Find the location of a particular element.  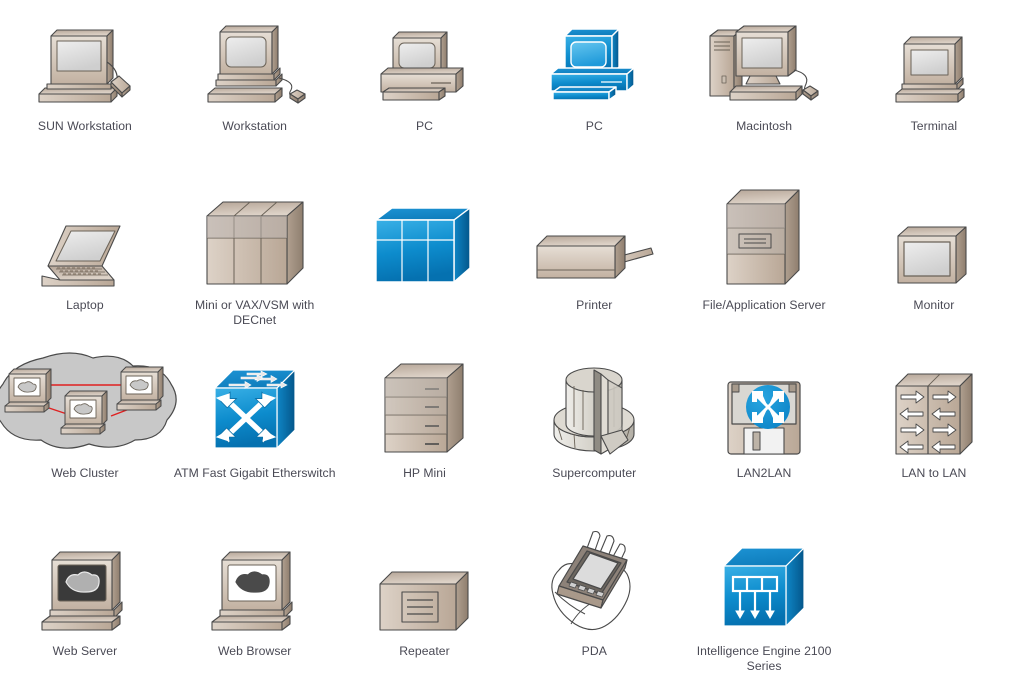

web-browser-icon is located at coordinates (255, 573).